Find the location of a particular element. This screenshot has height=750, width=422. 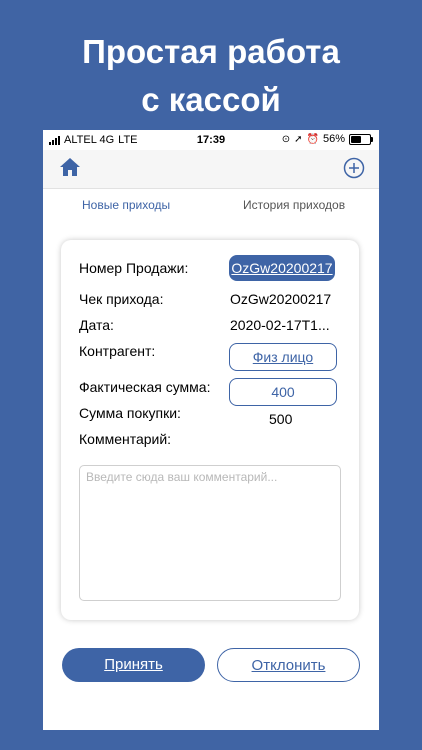

promo-headline: Простая работа с кассой is located at coordinates (211, 76).